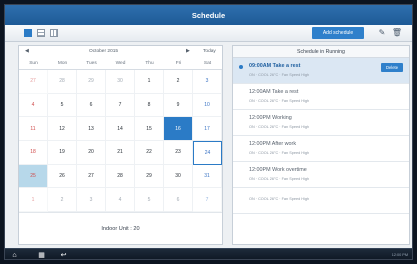  I want to click on calendar-day: 18, so click(33, 152).